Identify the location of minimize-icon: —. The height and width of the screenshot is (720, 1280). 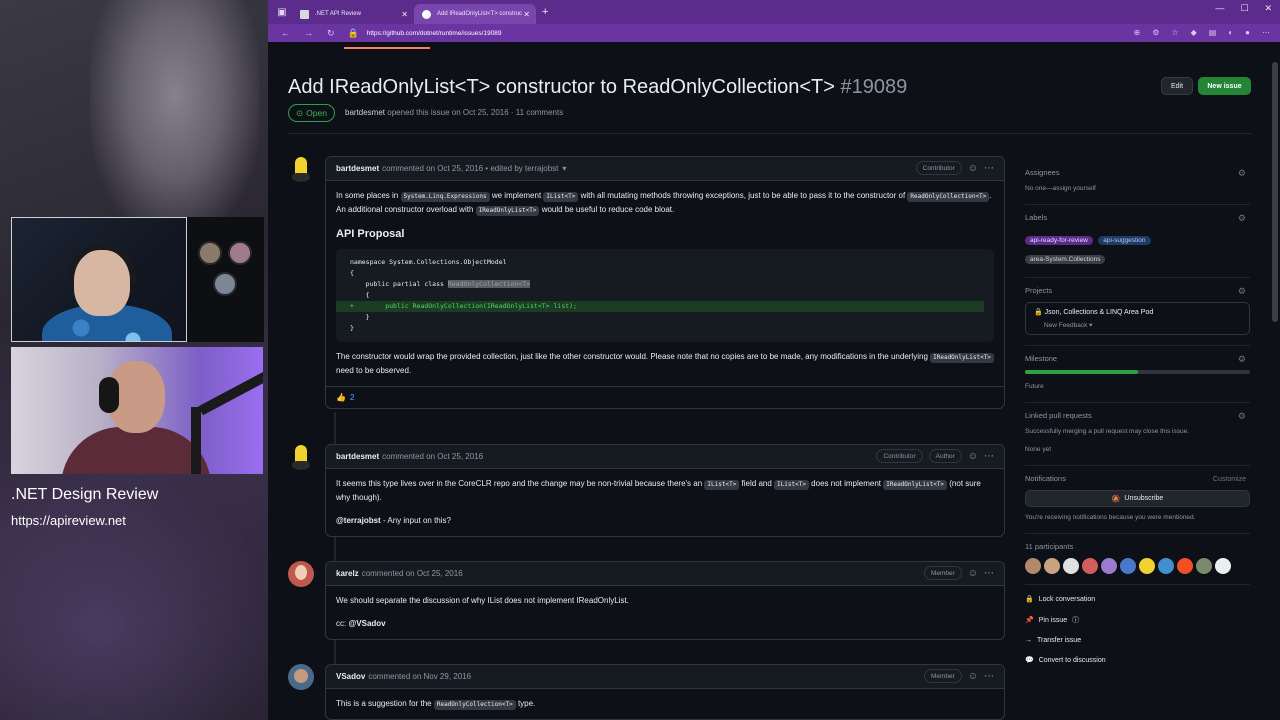
(1219, 8).